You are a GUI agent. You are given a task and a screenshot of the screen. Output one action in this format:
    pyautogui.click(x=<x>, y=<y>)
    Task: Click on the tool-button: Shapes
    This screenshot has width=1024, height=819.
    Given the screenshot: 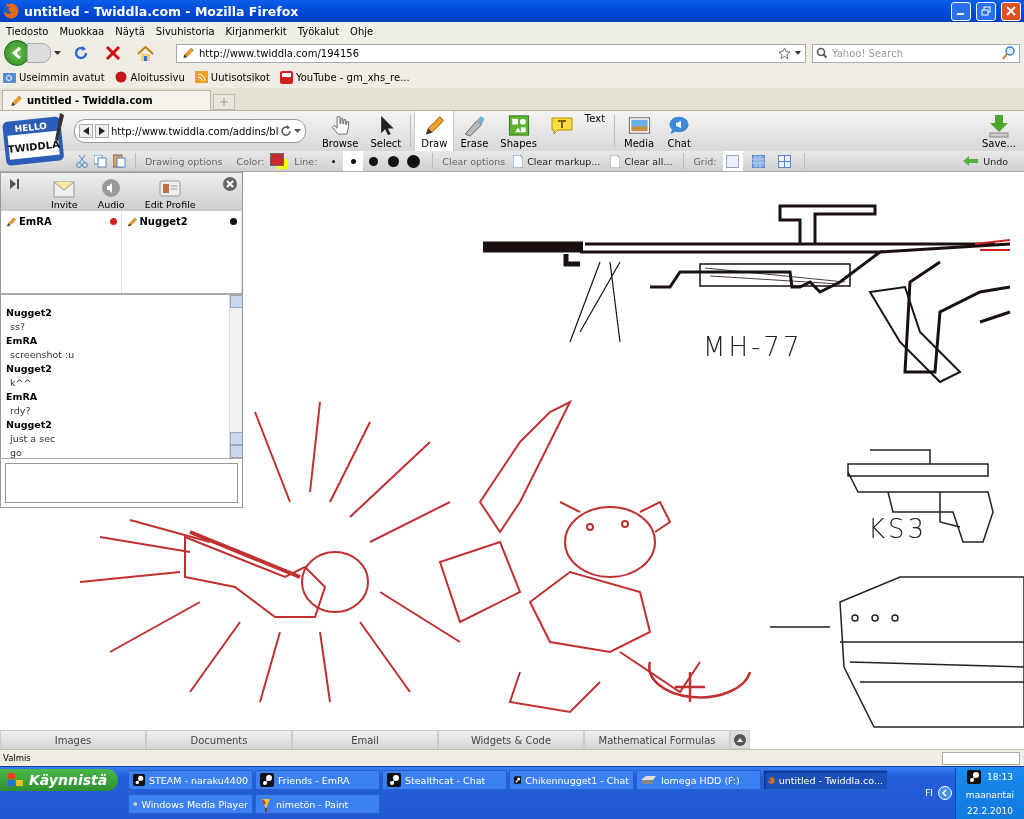 What is the action you would take?
    pyautogui.click(x=518, y=131)
    